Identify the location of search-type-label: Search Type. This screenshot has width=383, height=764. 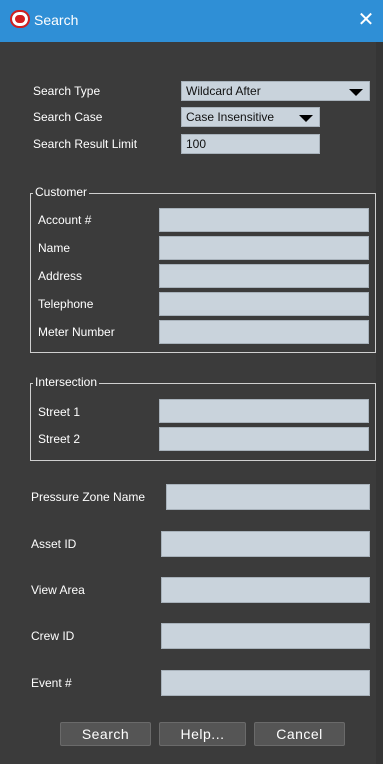
(67, 91).